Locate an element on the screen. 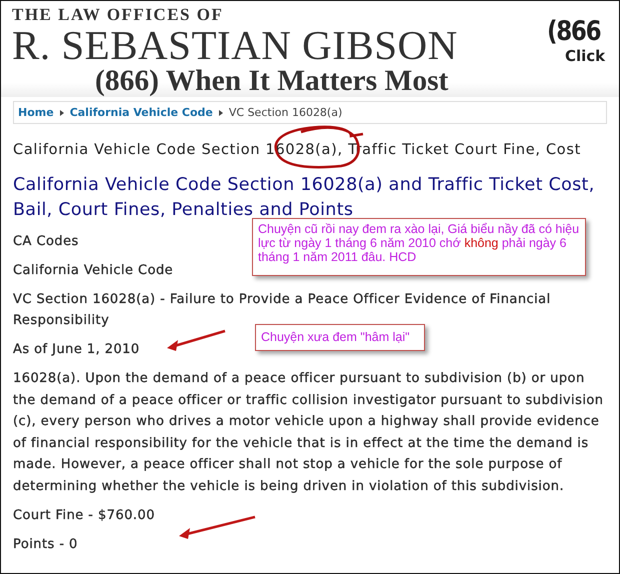 Image resolution: width=620 pixels, height=574 pixels. firm-overline: THE LAW OFFICES OF is located at coordinates (118, 15).